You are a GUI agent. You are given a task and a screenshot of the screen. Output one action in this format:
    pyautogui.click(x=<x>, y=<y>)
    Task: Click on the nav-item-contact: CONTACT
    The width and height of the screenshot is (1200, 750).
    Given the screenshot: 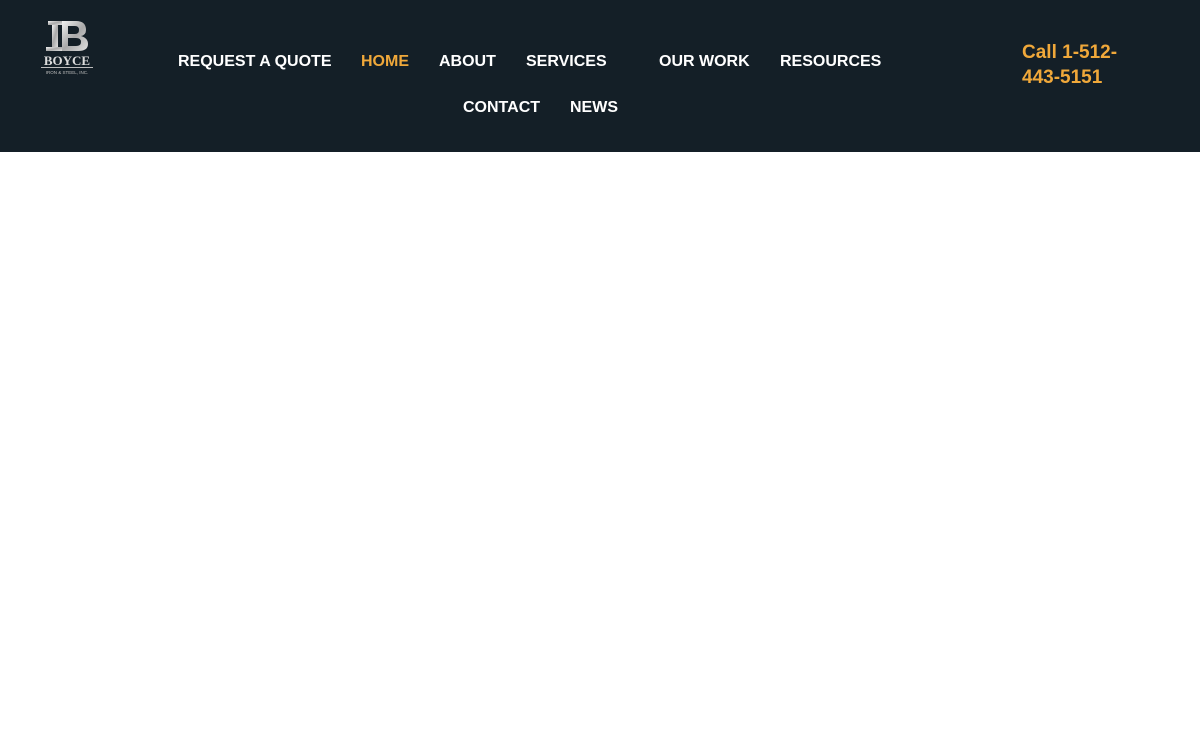 What is the action you would take?
    pyautogui.click(x=501, y=108)
    